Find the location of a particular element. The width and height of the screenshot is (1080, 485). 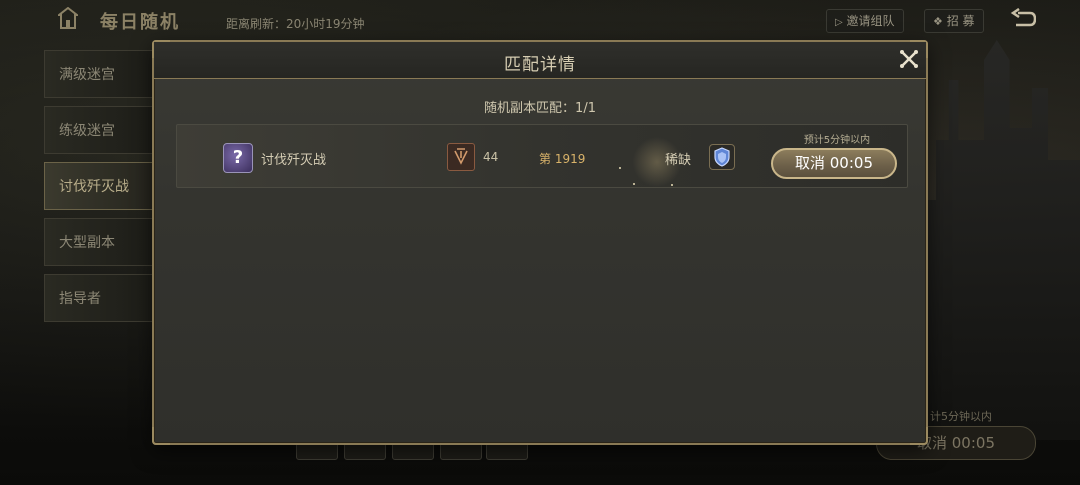

home-icon is located at coordinates (68, 18).